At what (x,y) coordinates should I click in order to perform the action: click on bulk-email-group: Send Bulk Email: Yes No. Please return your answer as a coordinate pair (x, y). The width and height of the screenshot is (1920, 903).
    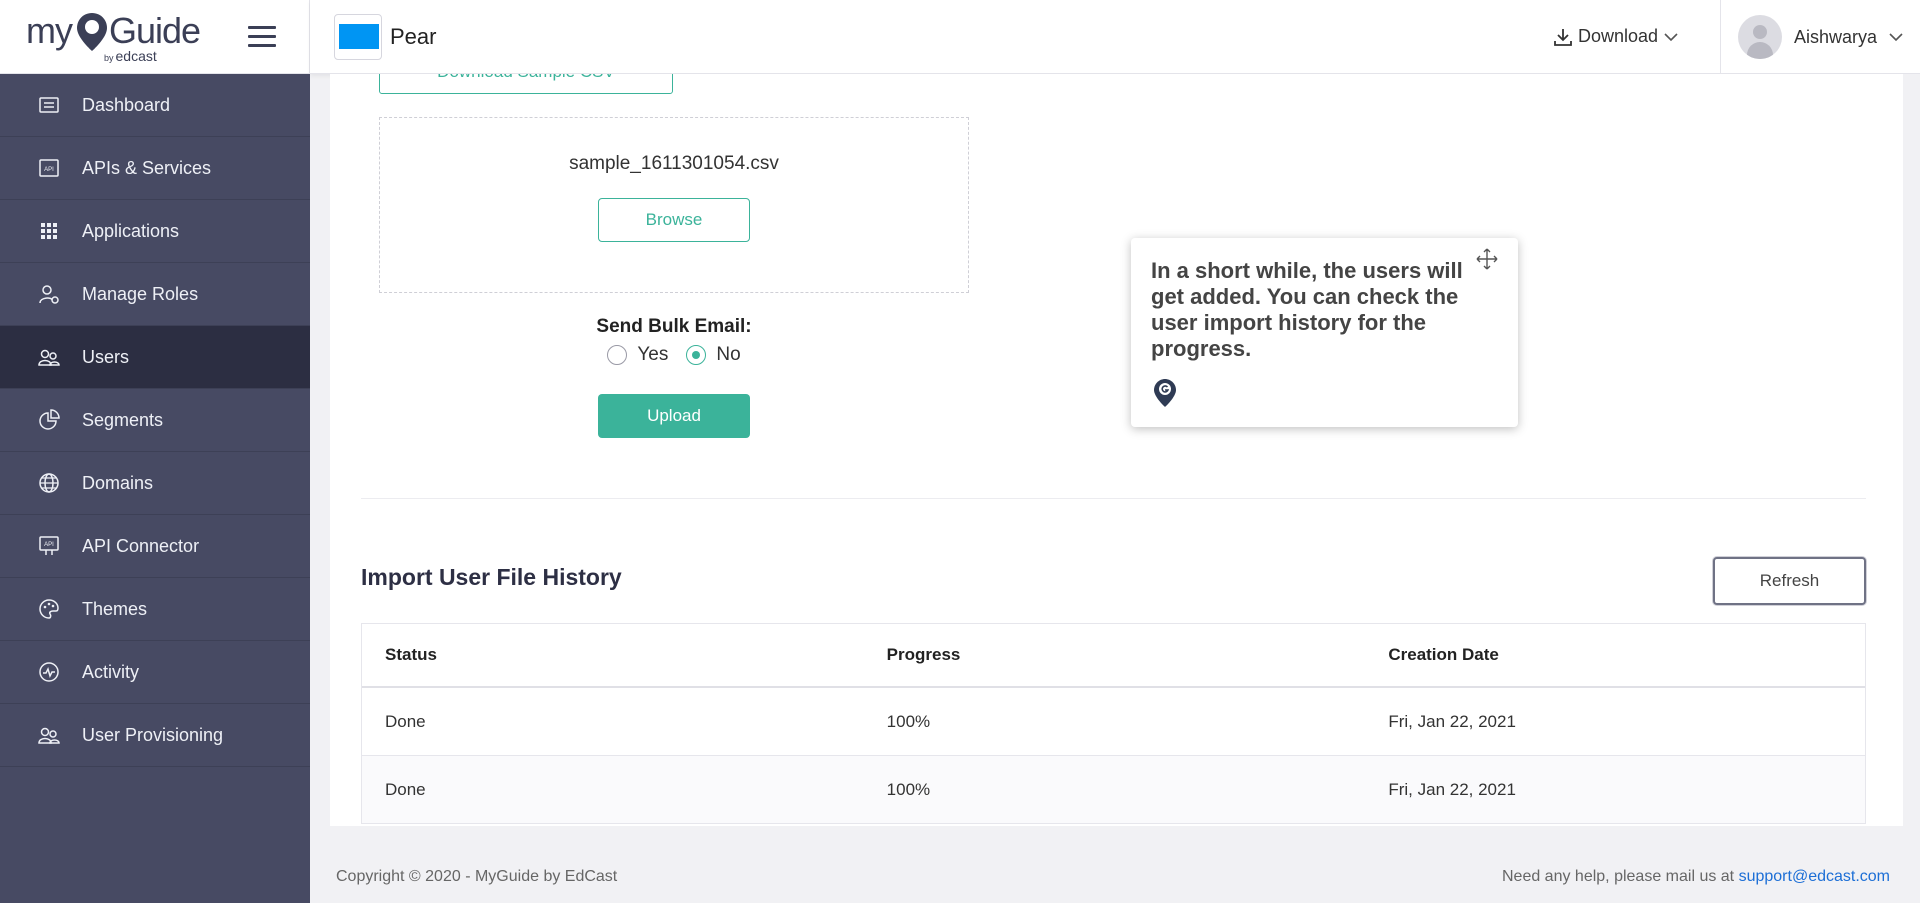
    Looking at the image, I should click on (674, 341).